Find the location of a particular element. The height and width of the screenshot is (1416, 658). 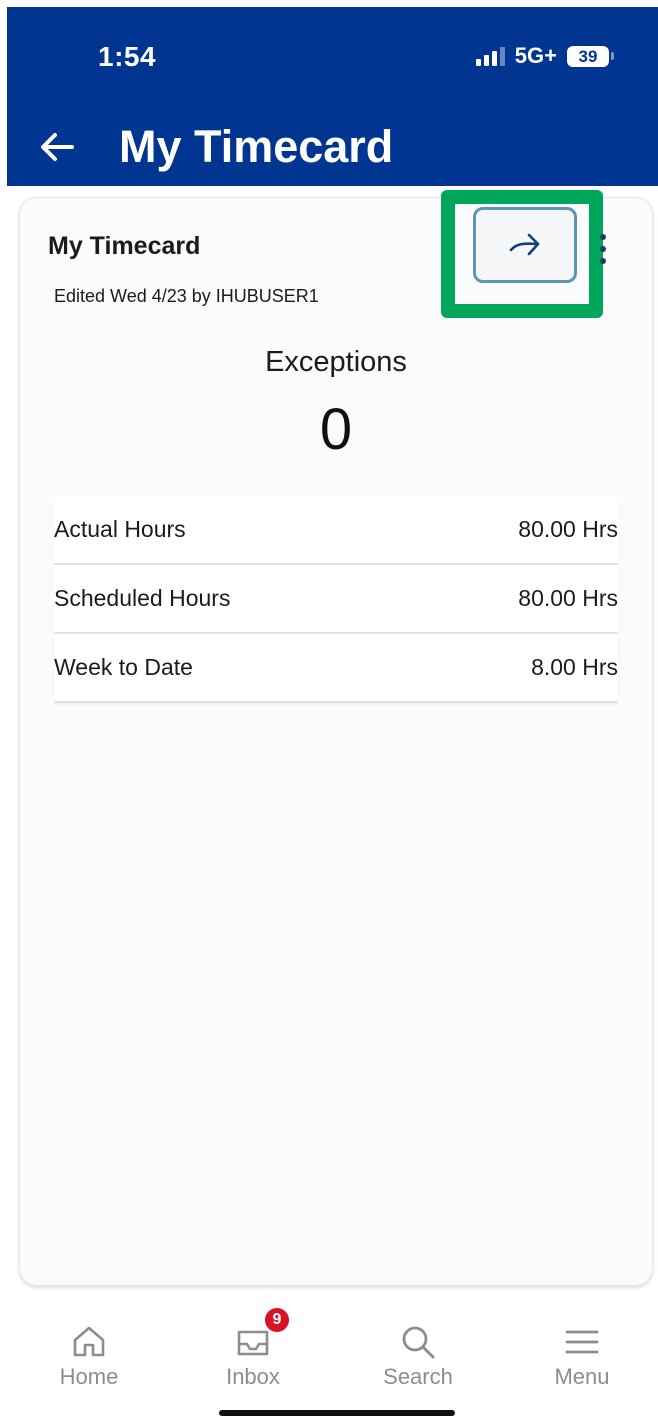

hours-row-actual: Actual Hours 80.00 Hrs is located at coordinates (336, 530).